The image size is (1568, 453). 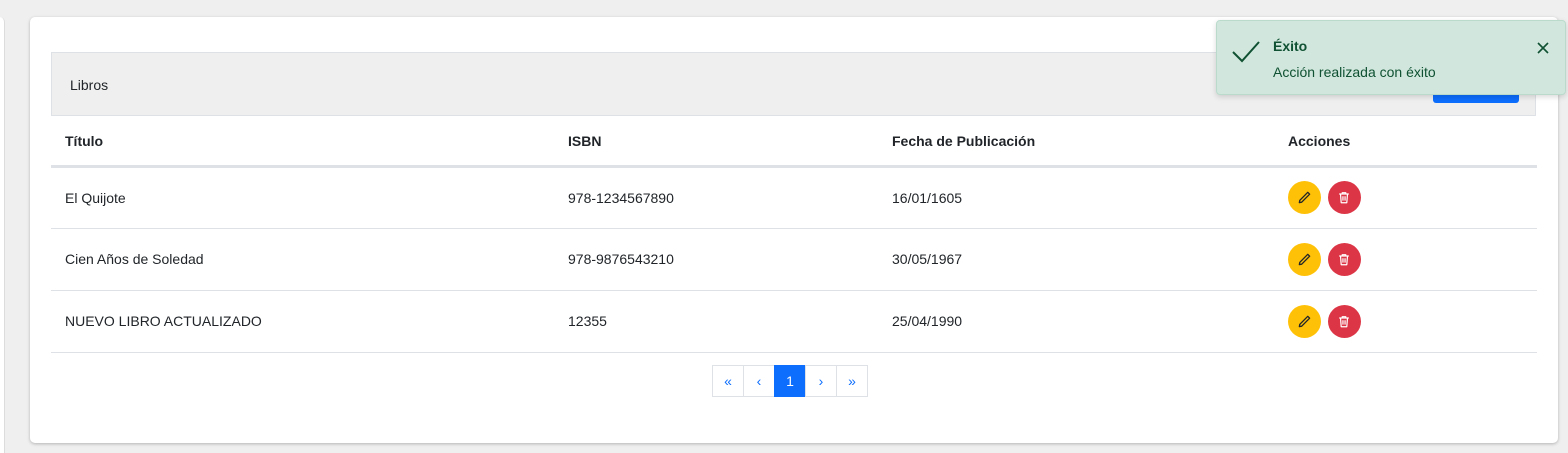 What do you see at coordinates (1076, 259) in the screenshot?
I see `cell-date: 30/05/1967` at bounding box center [1076, 259].